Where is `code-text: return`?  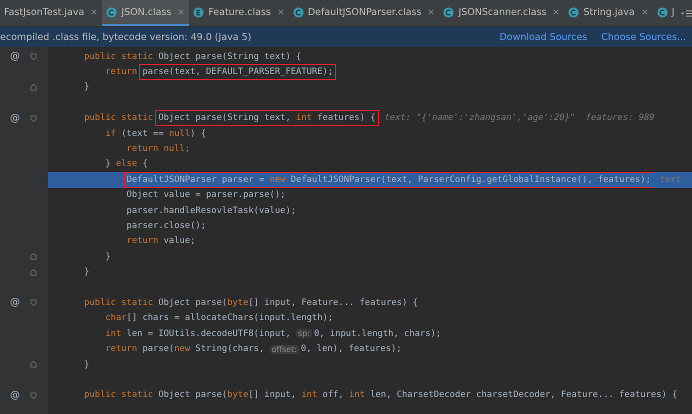
code-text: return is located at coordinates (121, 72).